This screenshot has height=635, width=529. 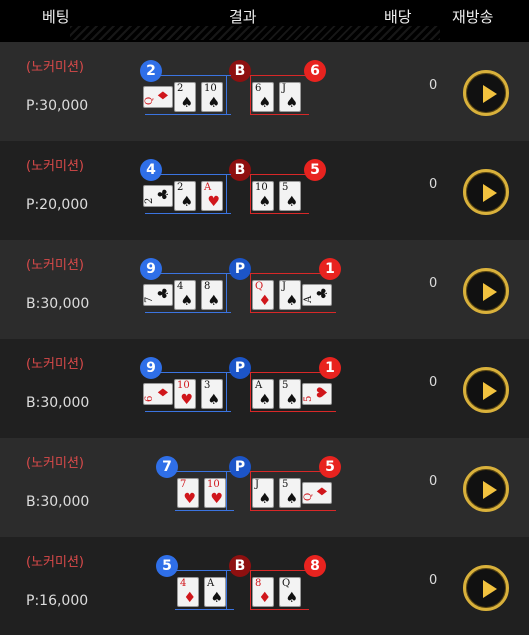 What do you see at coordinates (183, 385) in the screenshot?
I see `card-rank: 10` at bounding box center [183, 385].